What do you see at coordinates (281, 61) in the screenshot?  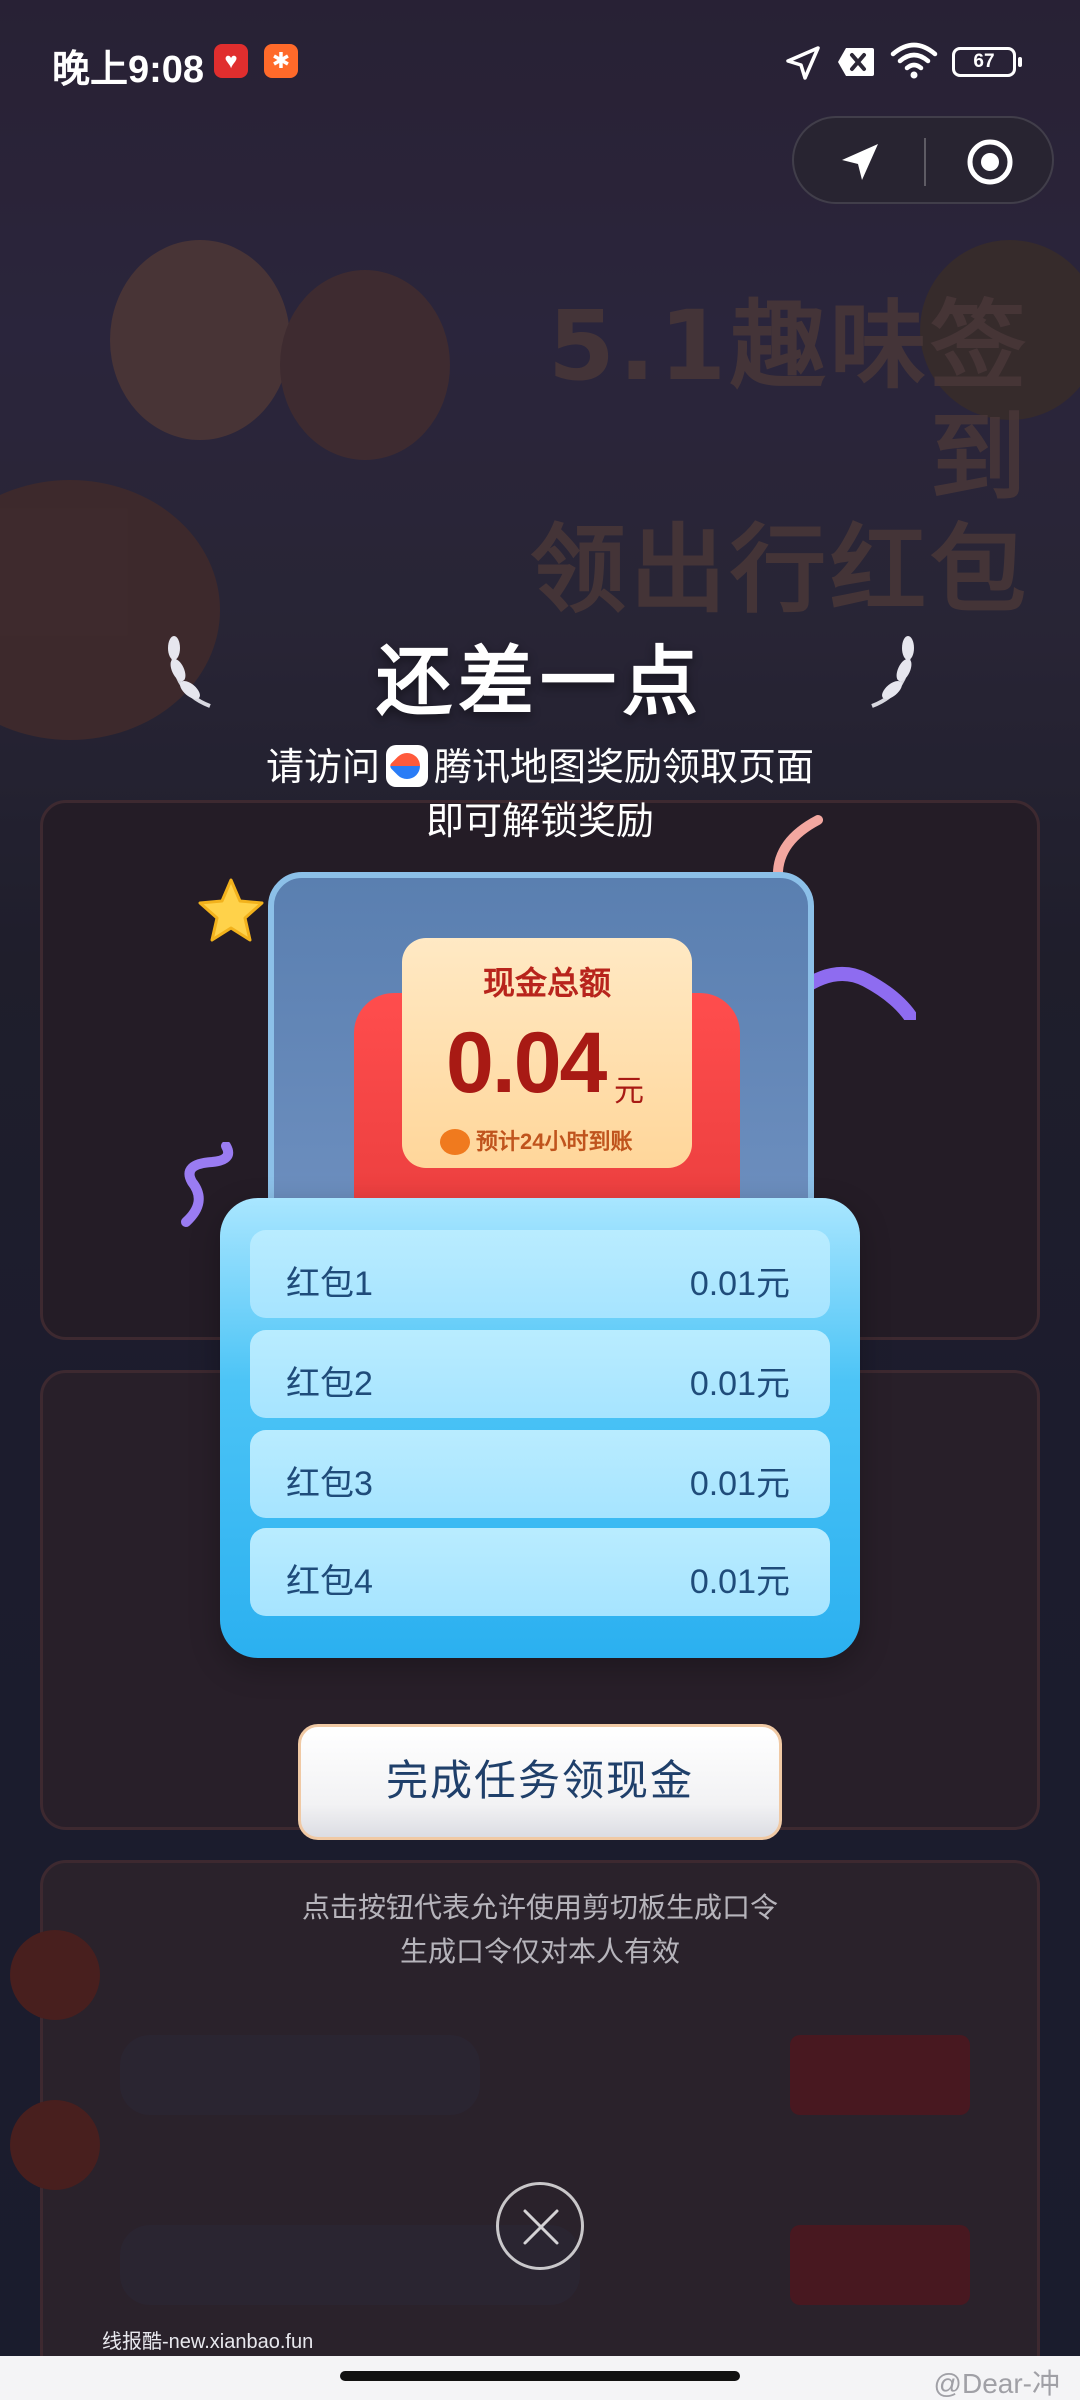 I see `runner-app-icon: ✱` at bounding box center [281, 61].